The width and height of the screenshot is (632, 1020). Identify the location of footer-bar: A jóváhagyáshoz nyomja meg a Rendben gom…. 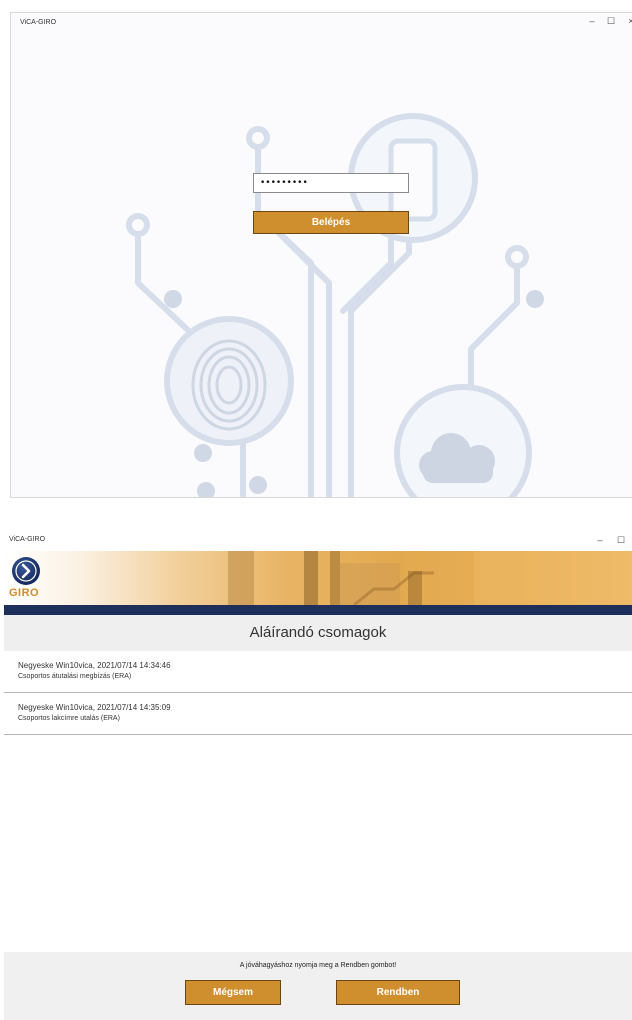
(318, 986).